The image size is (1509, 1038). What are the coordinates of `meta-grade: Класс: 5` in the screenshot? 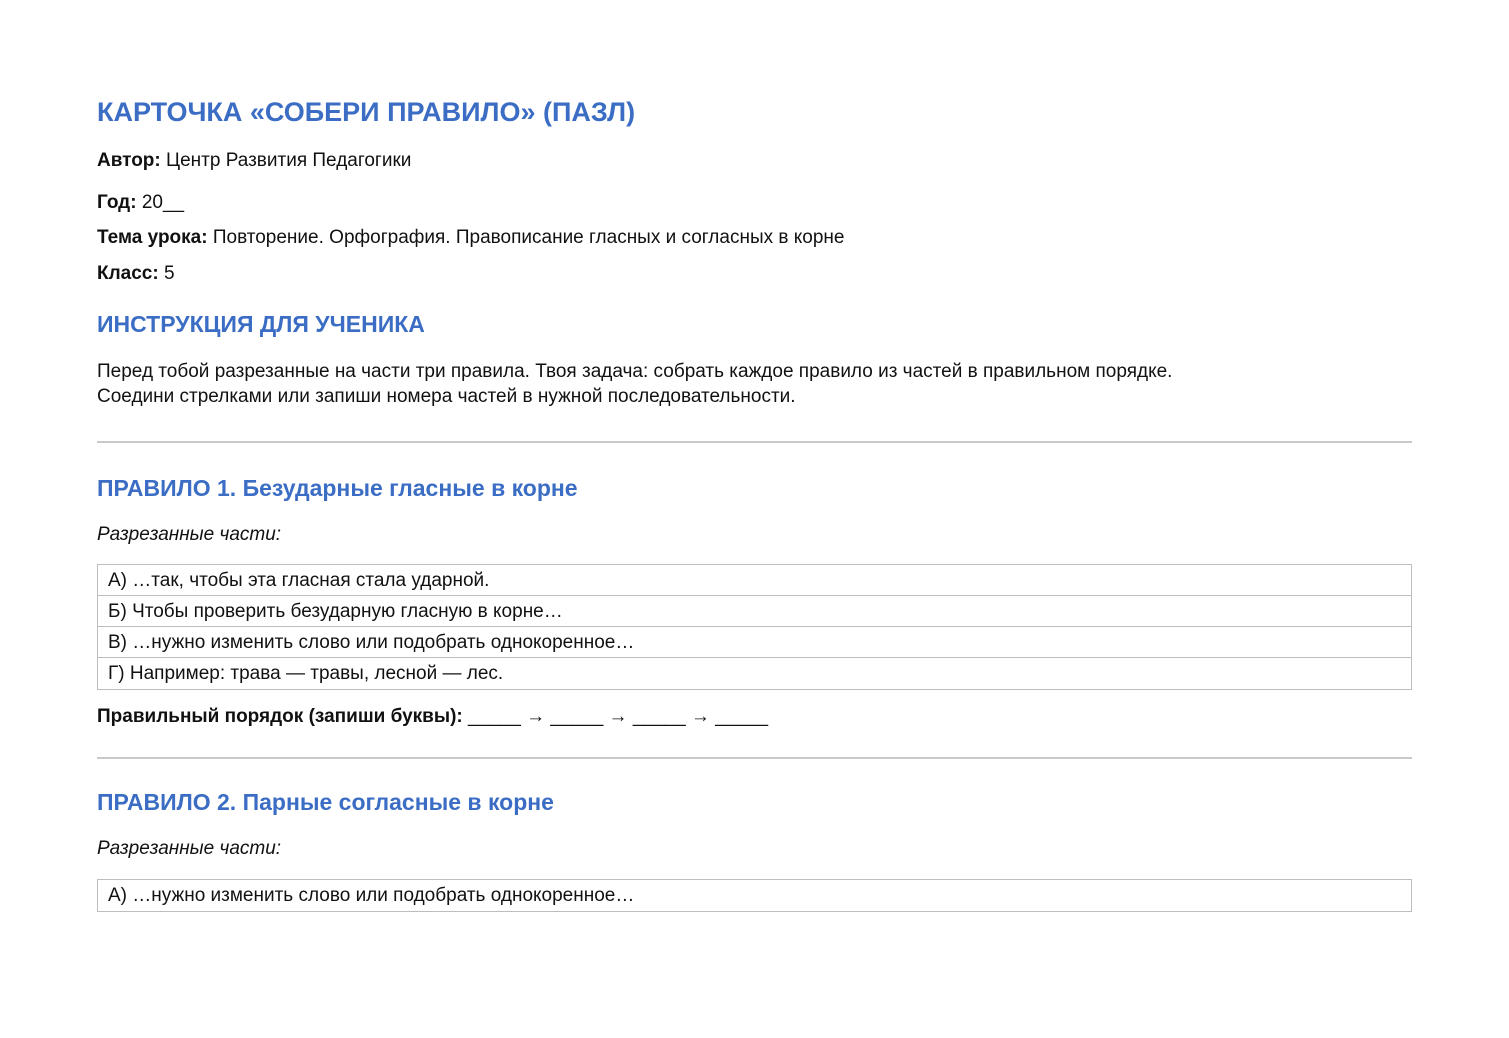 It's located at (136, 274).